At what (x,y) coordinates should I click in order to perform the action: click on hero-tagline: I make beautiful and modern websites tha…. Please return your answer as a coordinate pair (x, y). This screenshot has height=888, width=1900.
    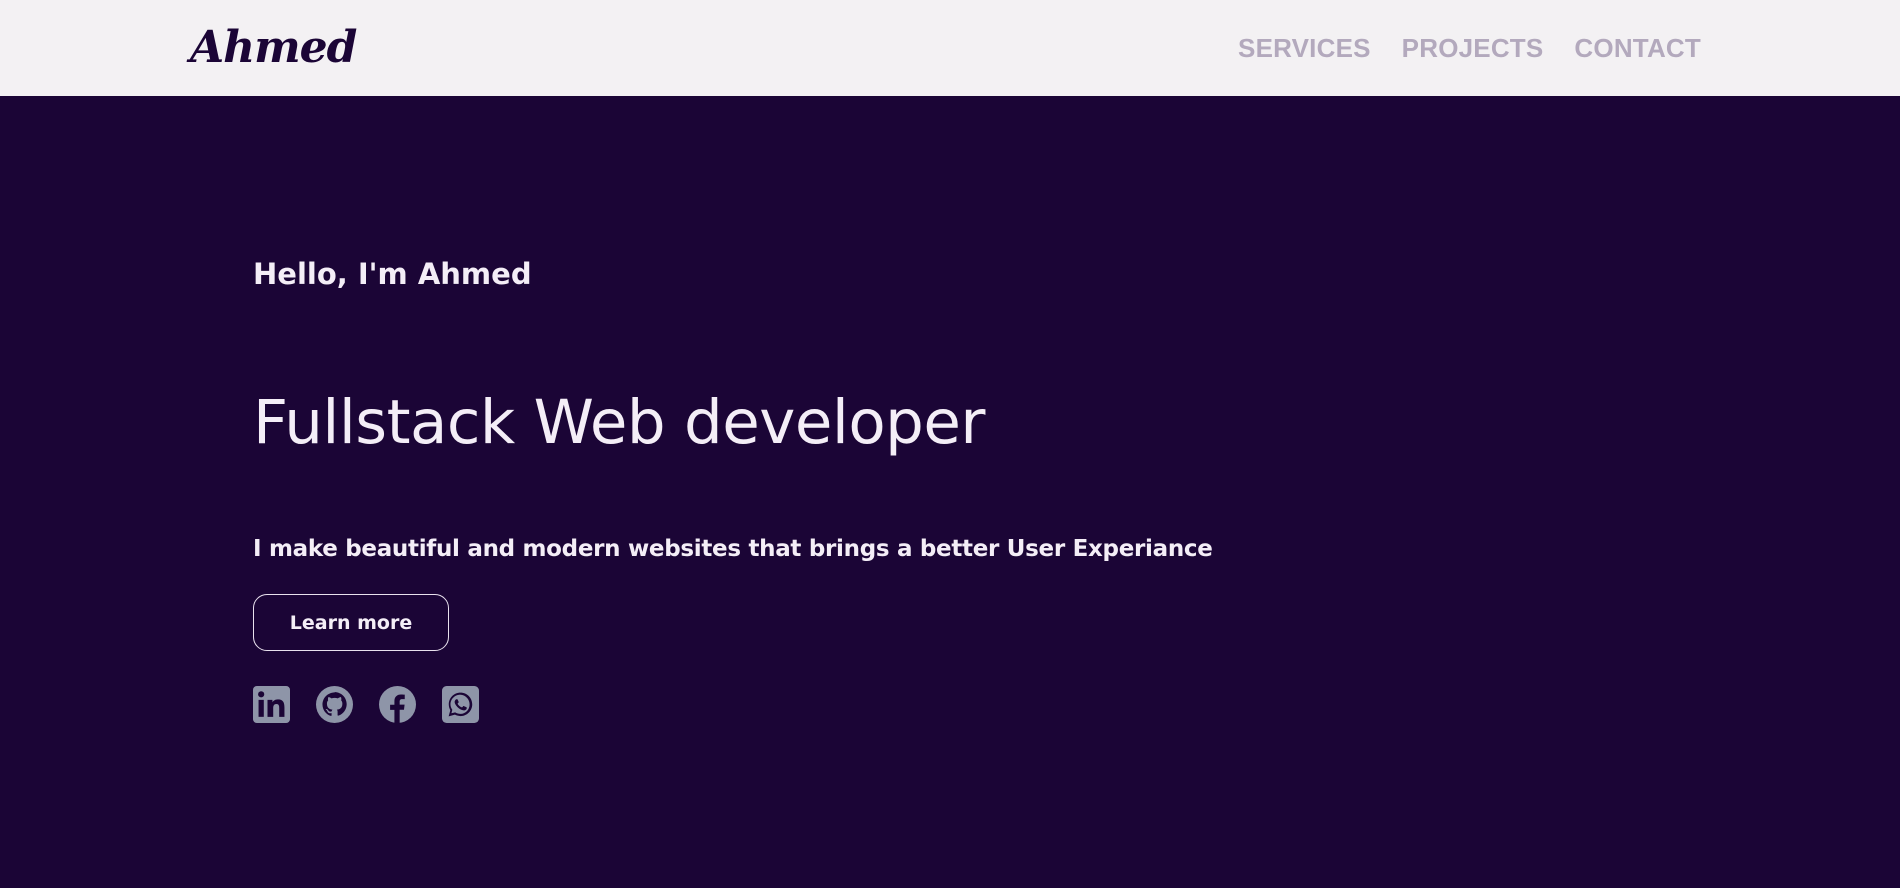
    Looking at the image, I should click on (733, 549).